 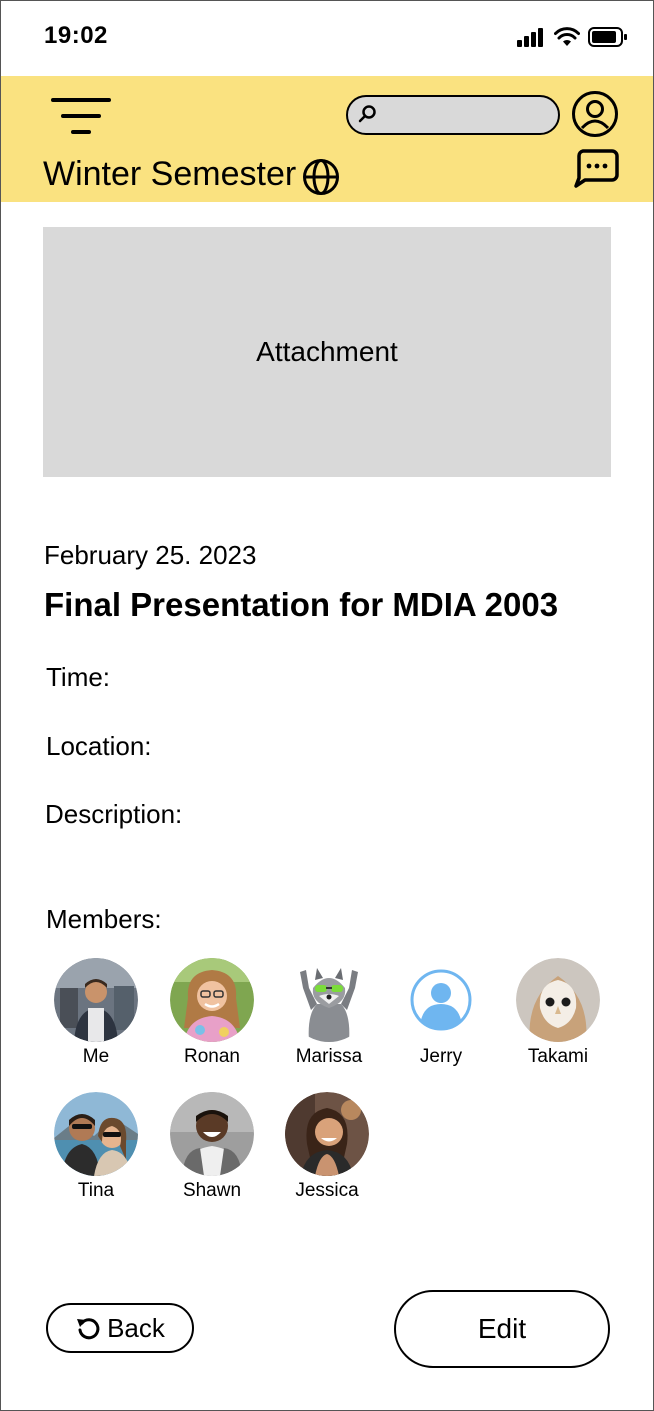 What do you see at coordinates (104, 919) in the screenshot?
I see `members-label: Members:` at bounding box center [104, 919].